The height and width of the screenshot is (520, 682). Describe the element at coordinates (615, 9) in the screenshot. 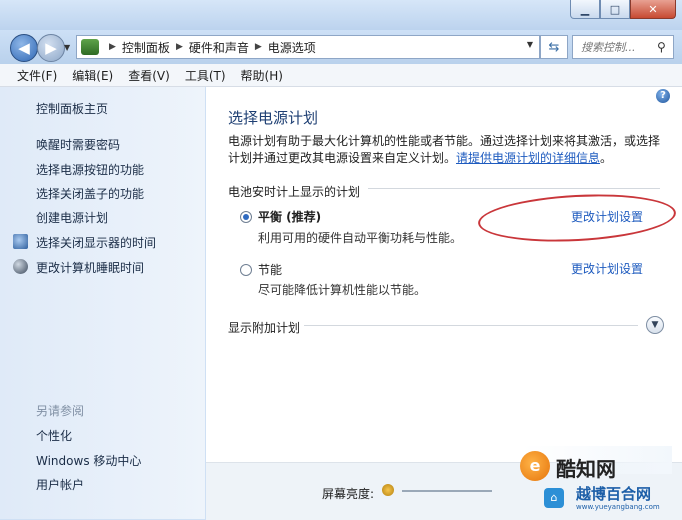

I see `maximize-button: □` at that location.